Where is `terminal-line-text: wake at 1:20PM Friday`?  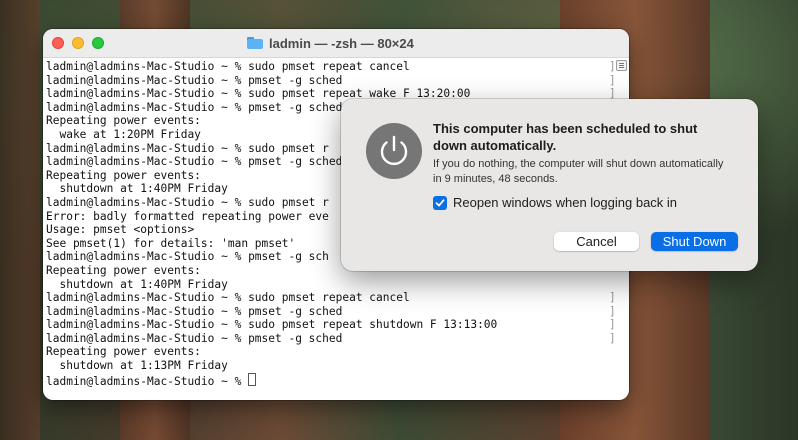 terminal-line-text: wake at 1:20PM Friday is located at coordinates (123, 134).